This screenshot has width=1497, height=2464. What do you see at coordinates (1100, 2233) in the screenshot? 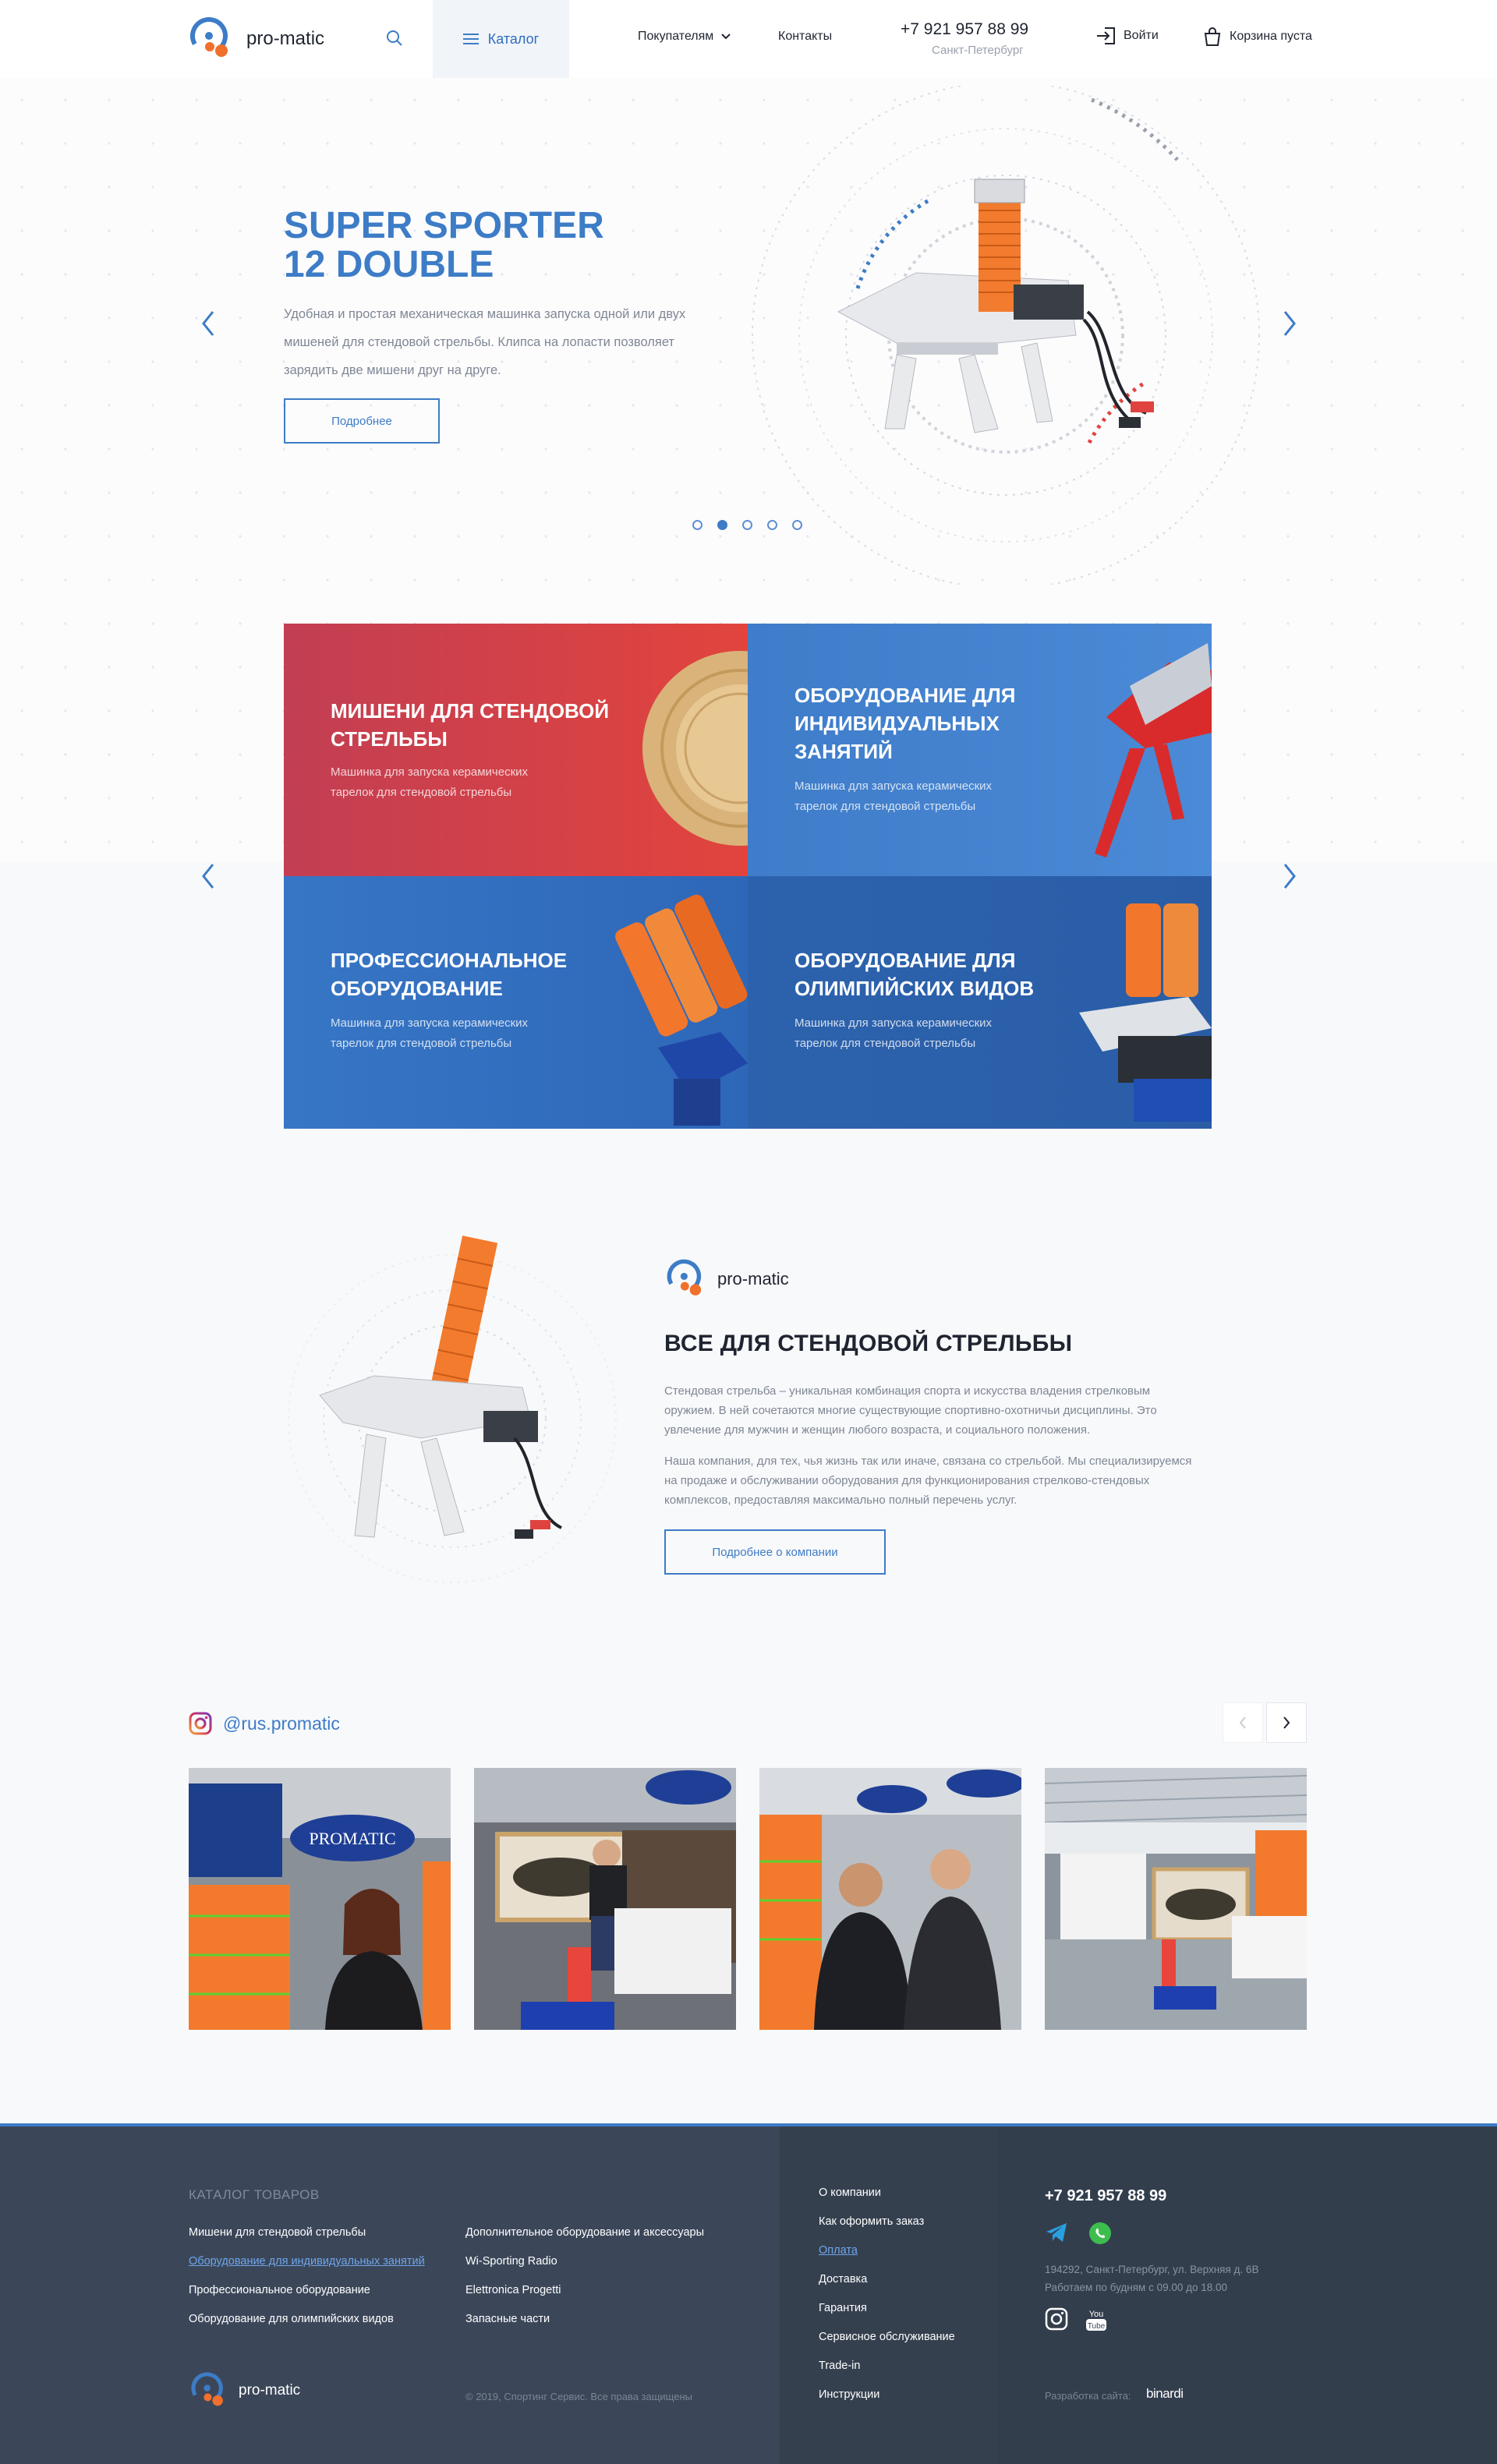
I see `whatsapp-icon` at bounding box center [1100, 2233].